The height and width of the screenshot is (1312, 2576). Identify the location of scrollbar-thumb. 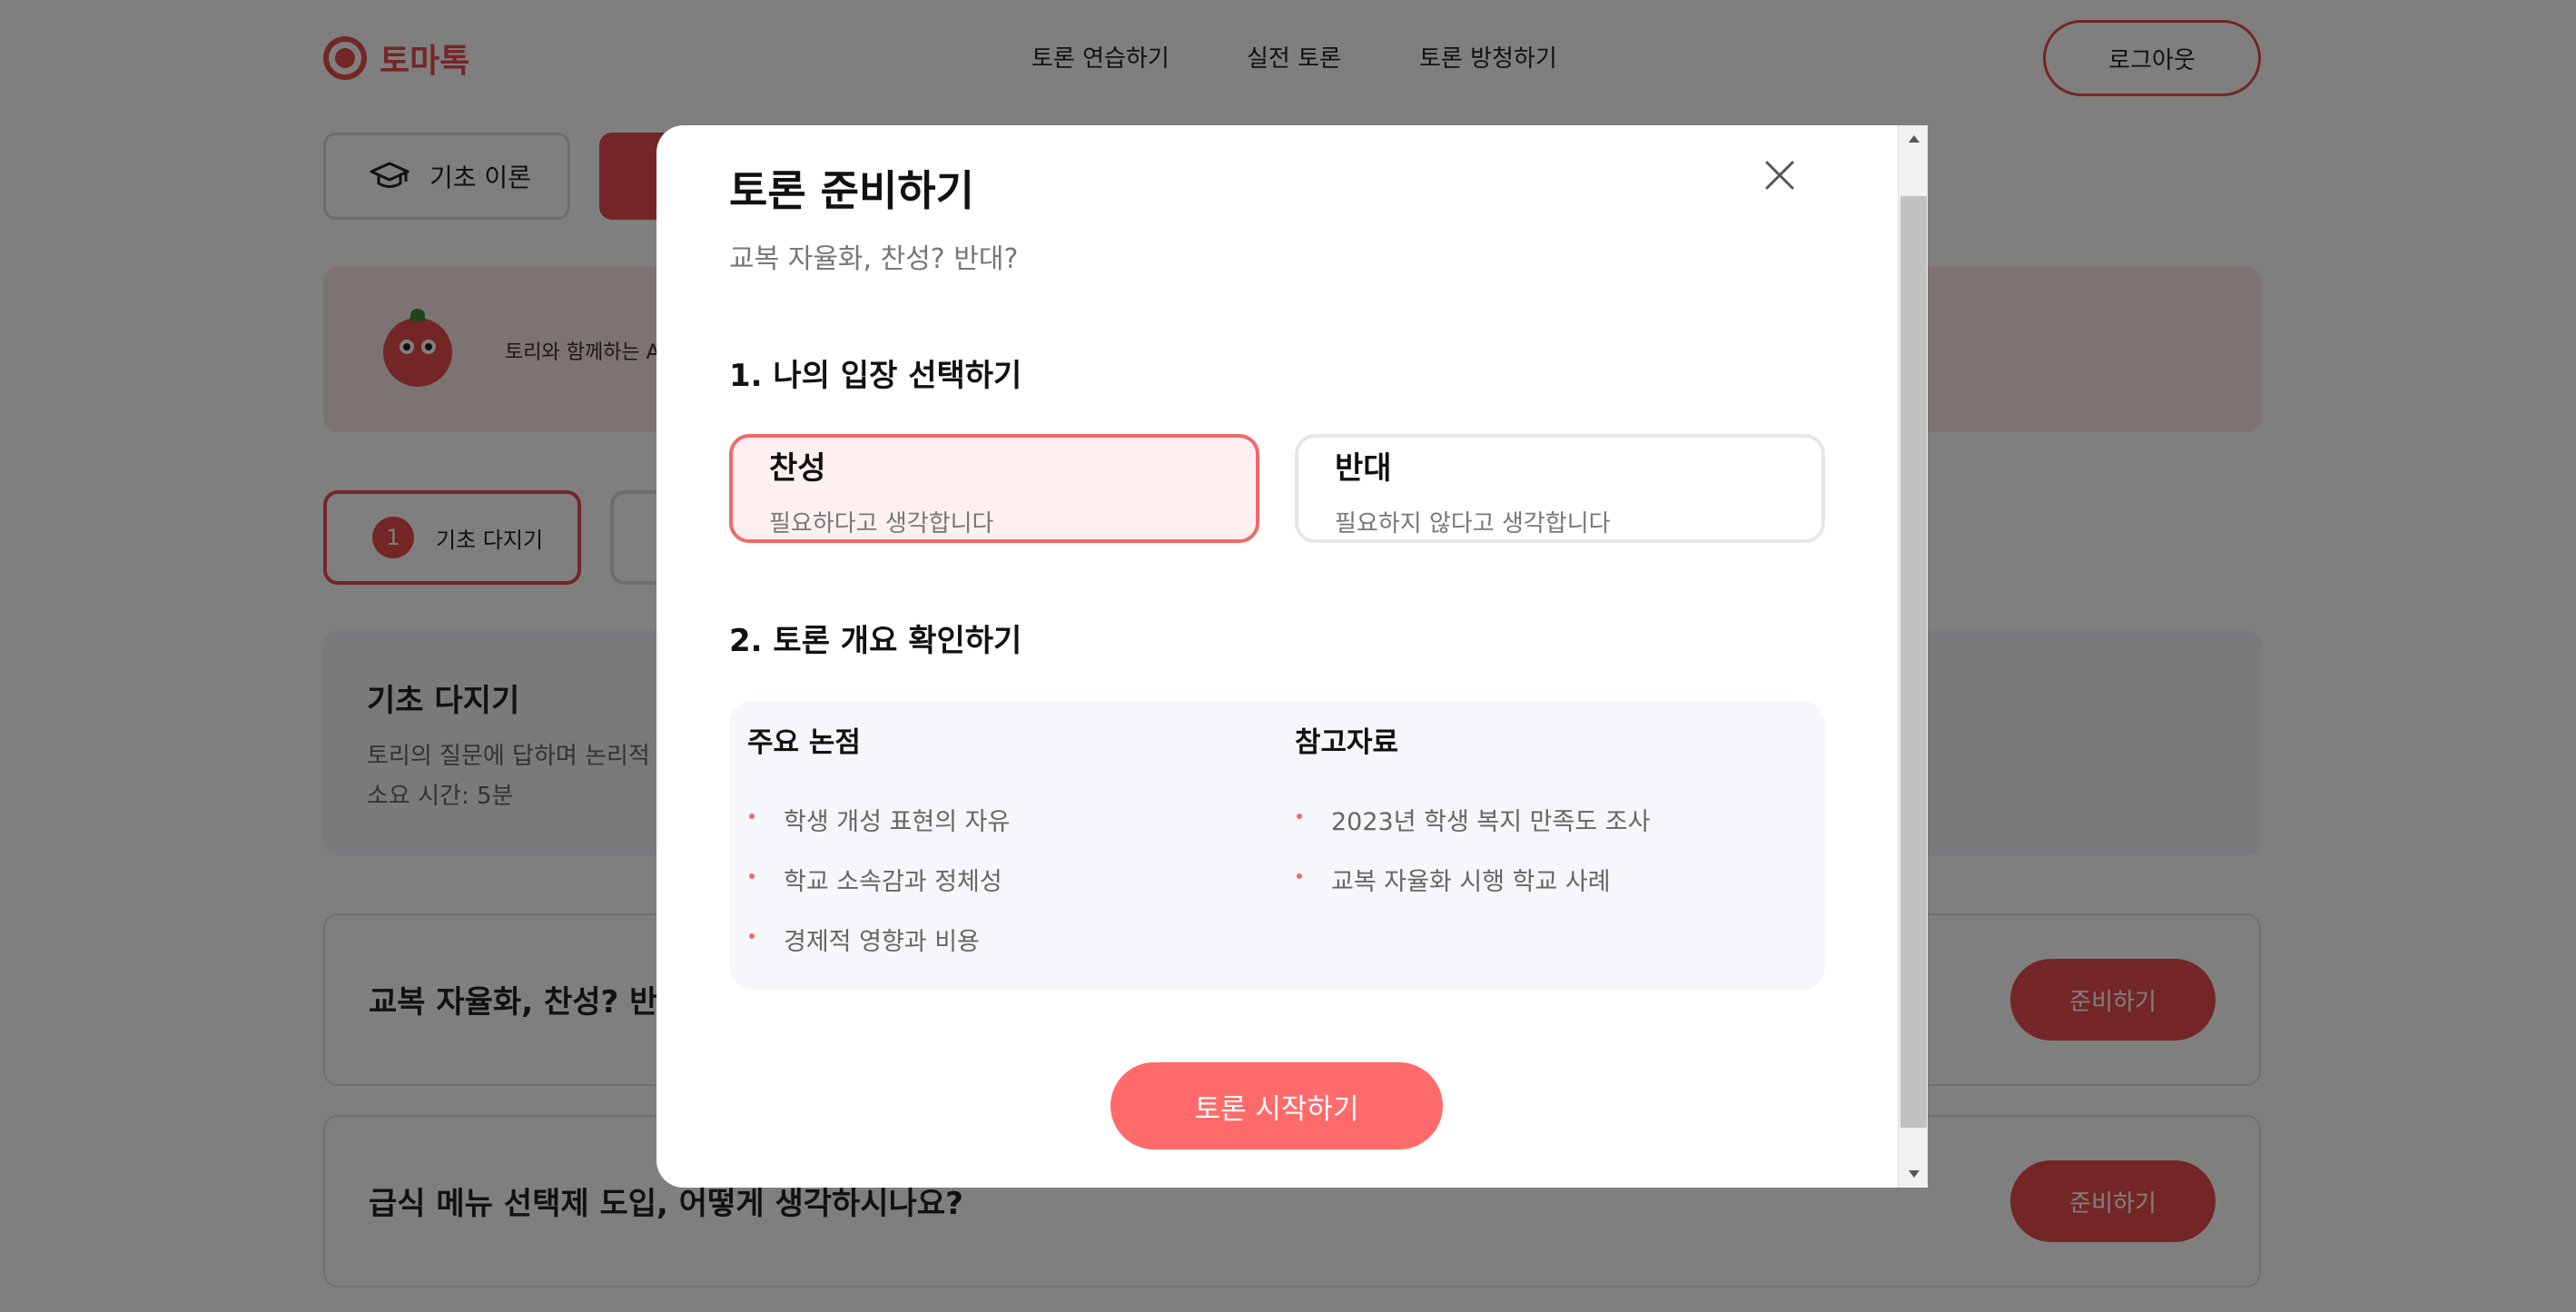
(1913, 662).